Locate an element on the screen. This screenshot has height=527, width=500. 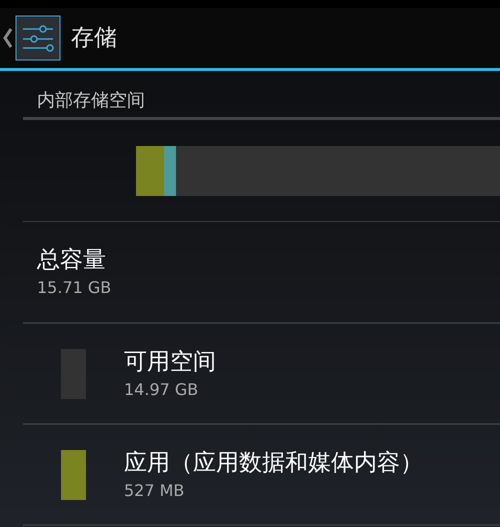
settings-sliders-icon is located at coordinates (38, 38).